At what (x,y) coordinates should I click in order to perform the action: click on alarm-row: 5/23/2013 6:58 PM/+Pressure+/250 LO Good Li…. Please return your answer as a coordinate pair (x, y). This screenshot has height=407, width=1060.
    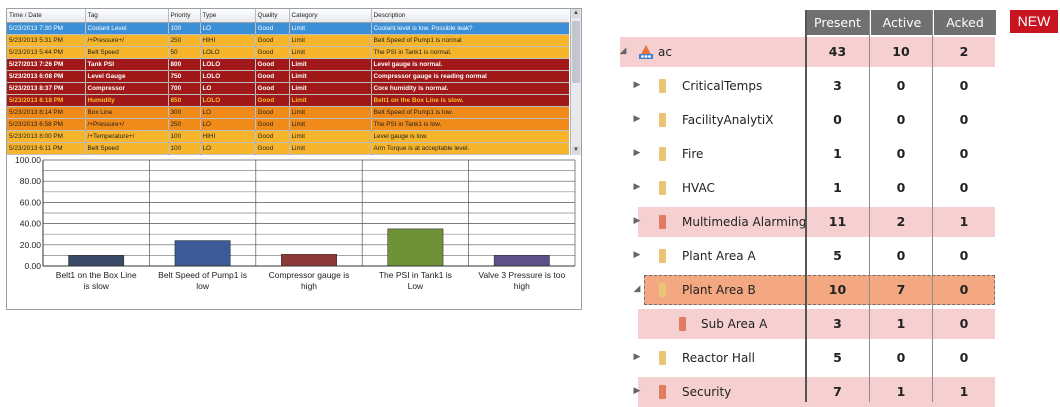
    Looking at the image, I should click on (288, 124).